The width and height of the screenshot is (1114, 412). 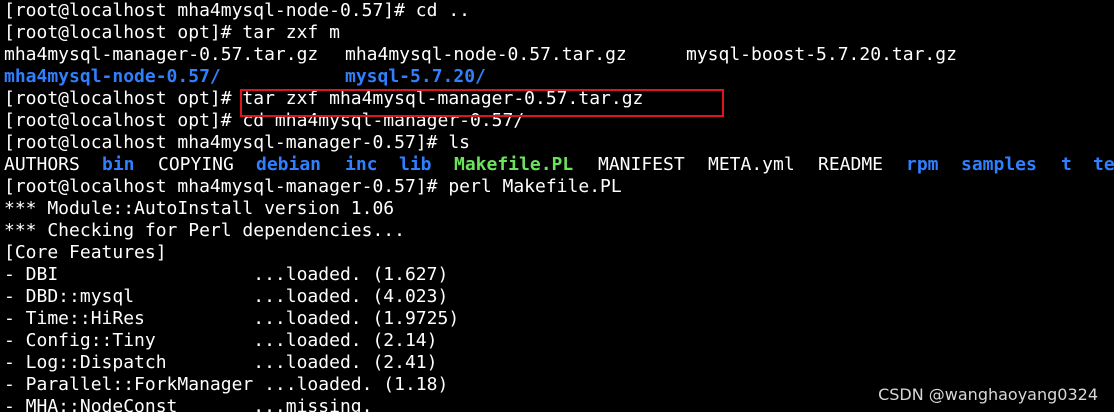 What do you see at coordinates (221, 362) in the screenshot?
I see `terminal-line: - Log::Dispatch ...loaded. (2.41)` at bounding box center [221, 362].